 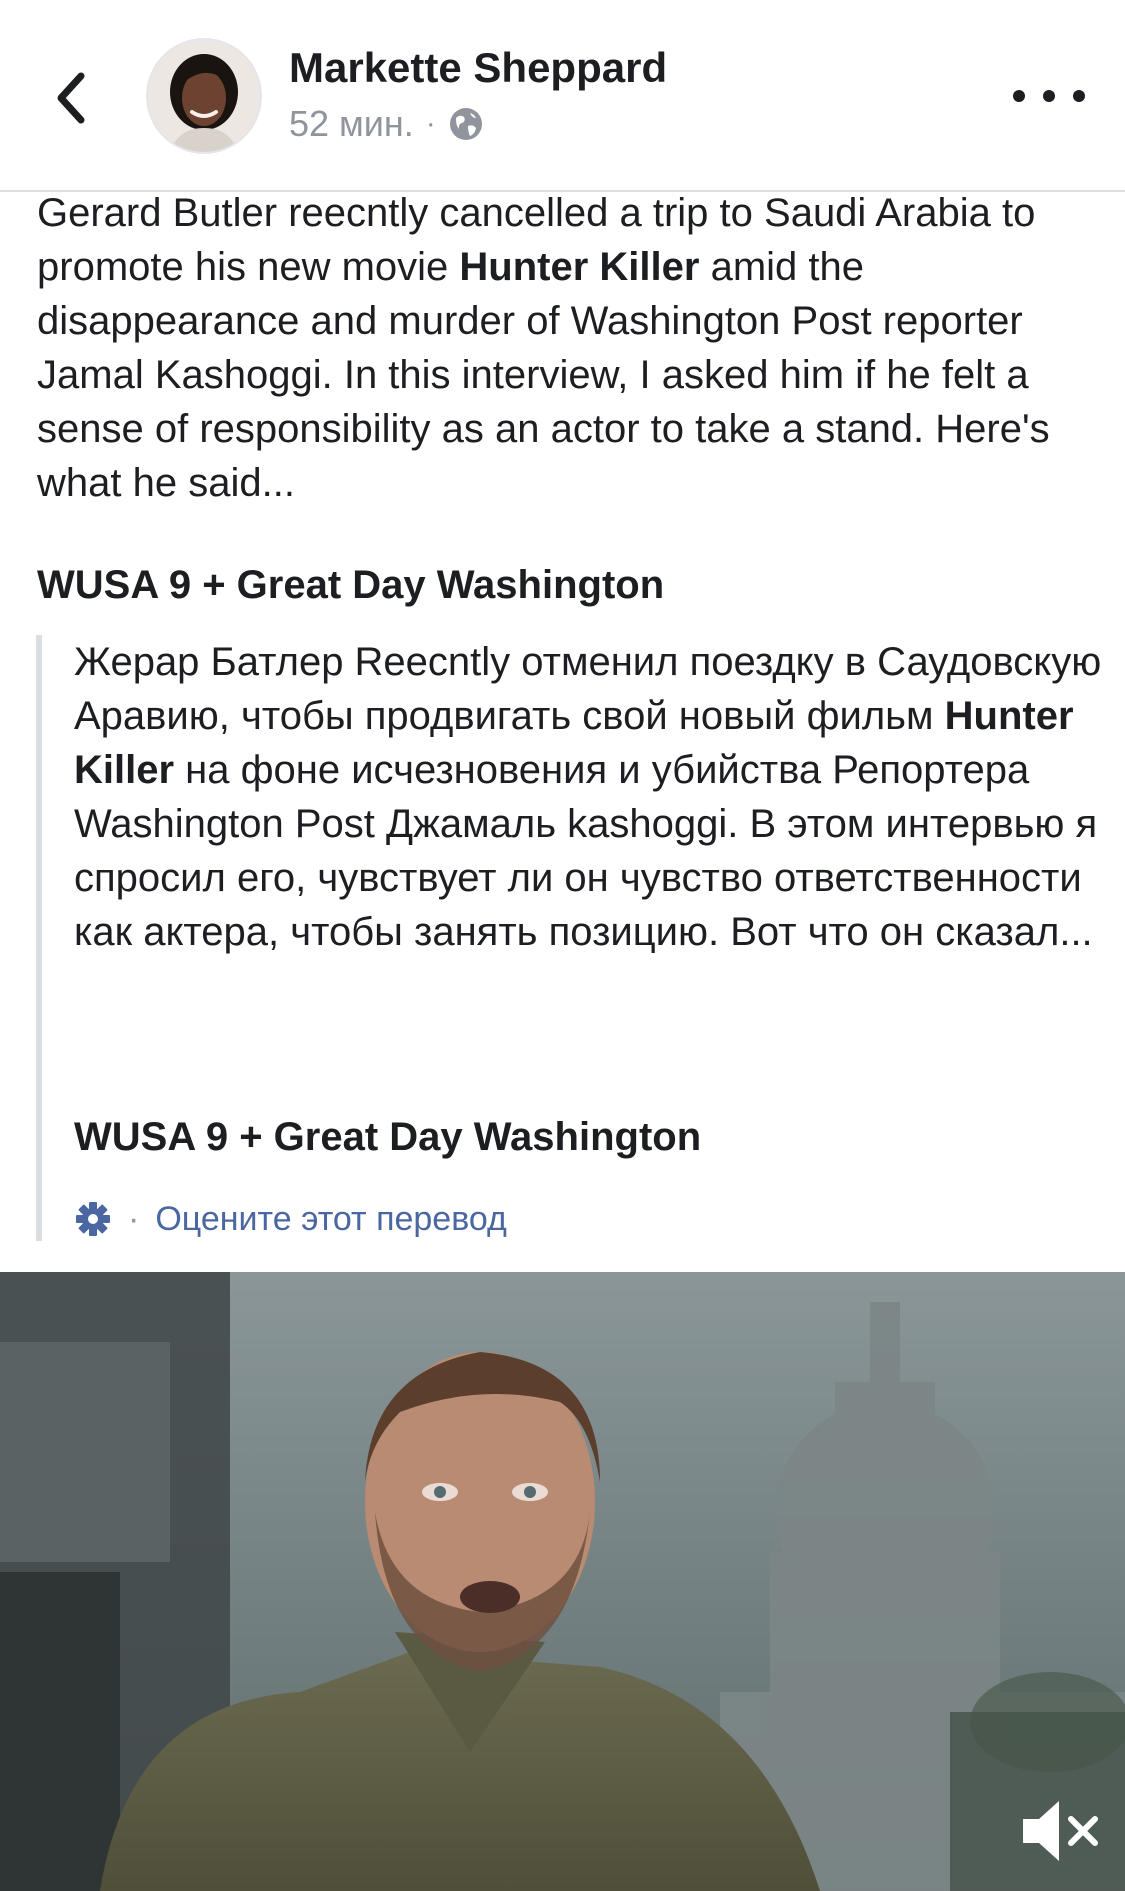 I want to click on post-timestamp: 52 мин., so click(x=351, y=124).